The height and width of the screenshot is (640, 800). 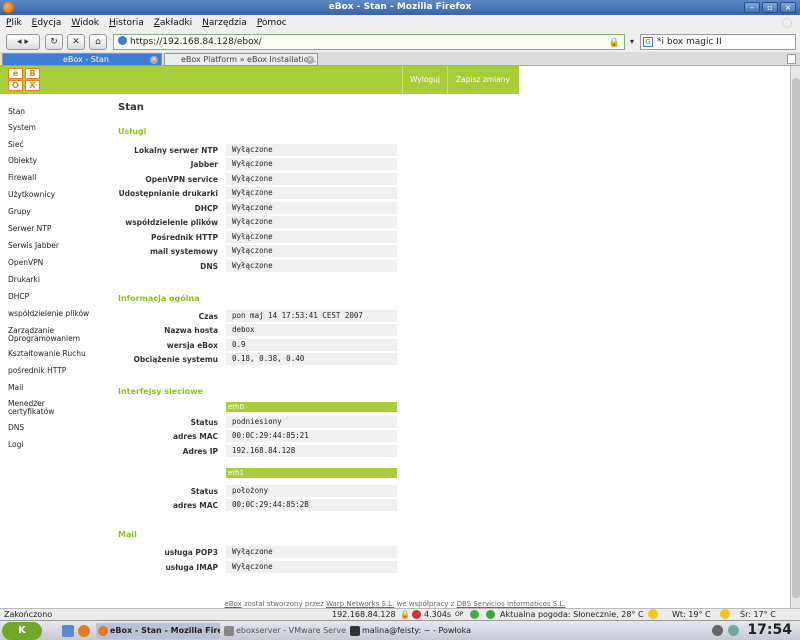 I want to click on clock: 17:54, so click(x=769, y=630).